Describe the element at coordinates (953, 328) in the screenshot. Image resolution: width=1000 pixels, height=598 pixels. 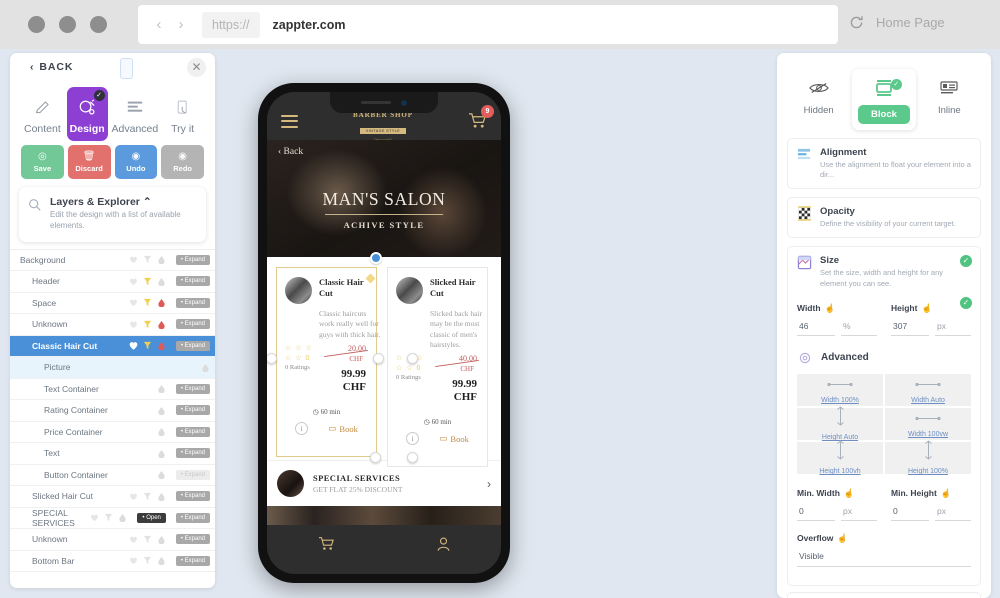
I see `height-unit: px` at that location.